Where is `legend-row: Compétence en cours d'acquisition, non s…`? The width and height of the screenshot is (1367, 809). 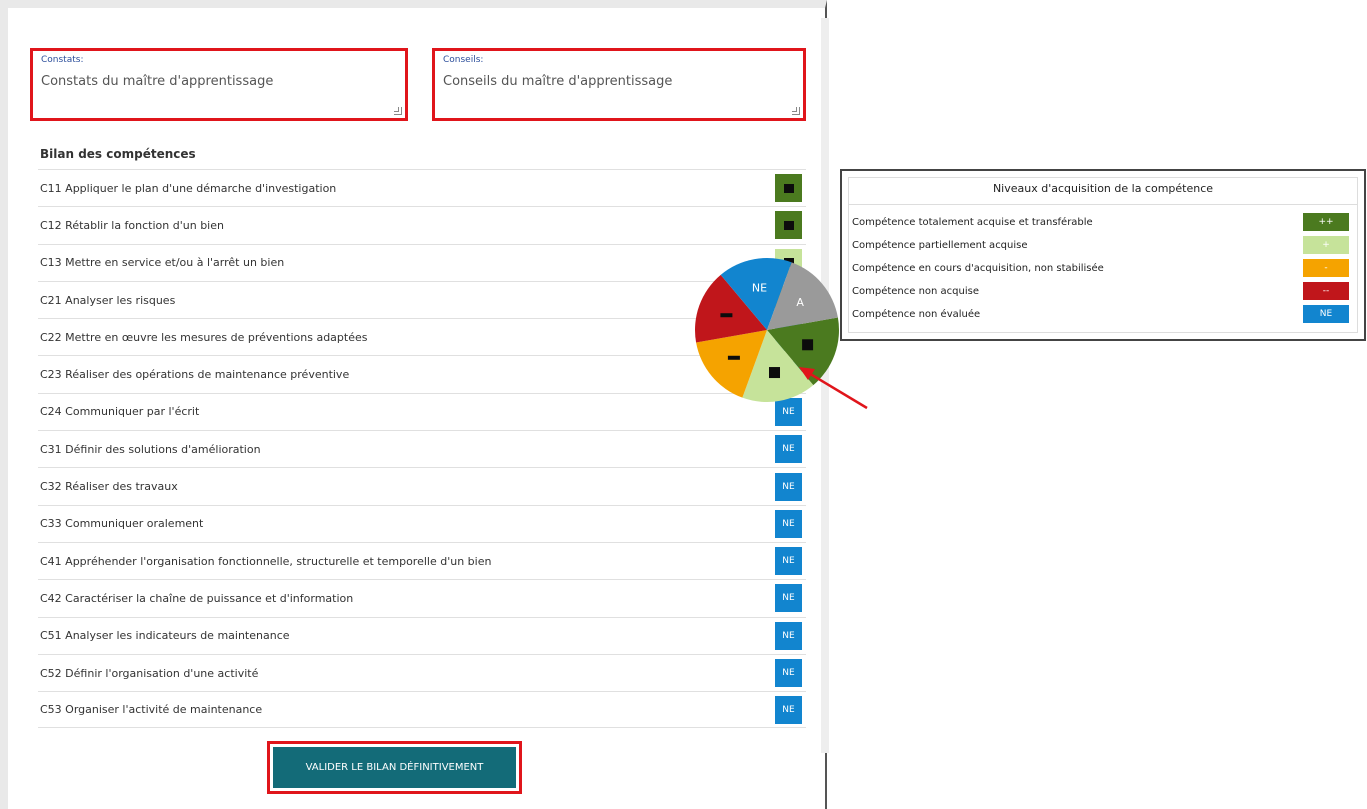
legend-row: Compétence en cours d'acquisition, non s… is located at coordinates (1100, 268).